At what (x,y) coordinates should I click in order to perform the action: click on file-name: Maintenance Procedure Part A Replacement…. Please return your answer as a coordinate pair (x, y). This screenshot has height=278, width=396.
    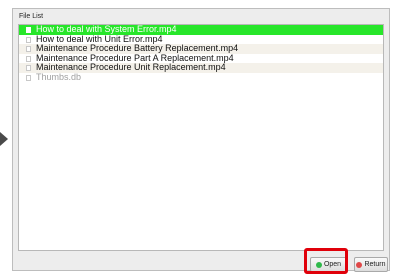
    Looking at the image, I should click on (135, 57).